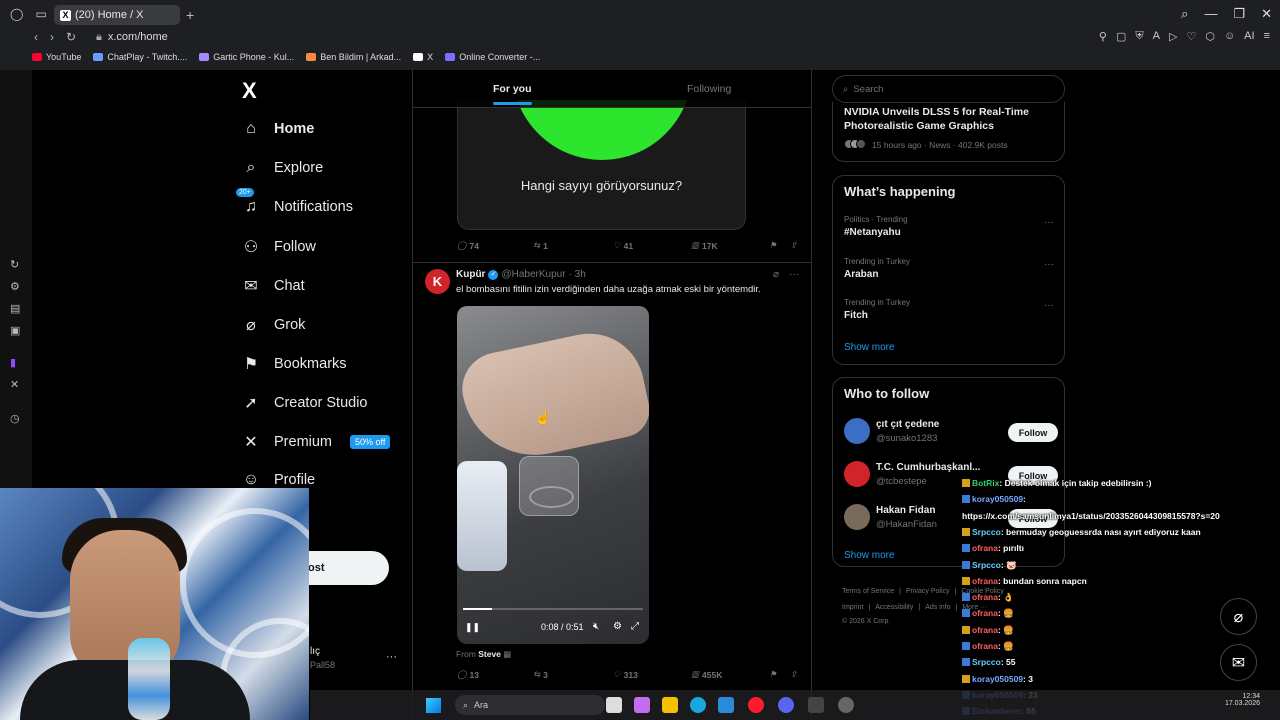 The image size is (1280, 720). Describe the element at coordinates (698, 705) in the screenshot. I see `edge-icon` at that location.